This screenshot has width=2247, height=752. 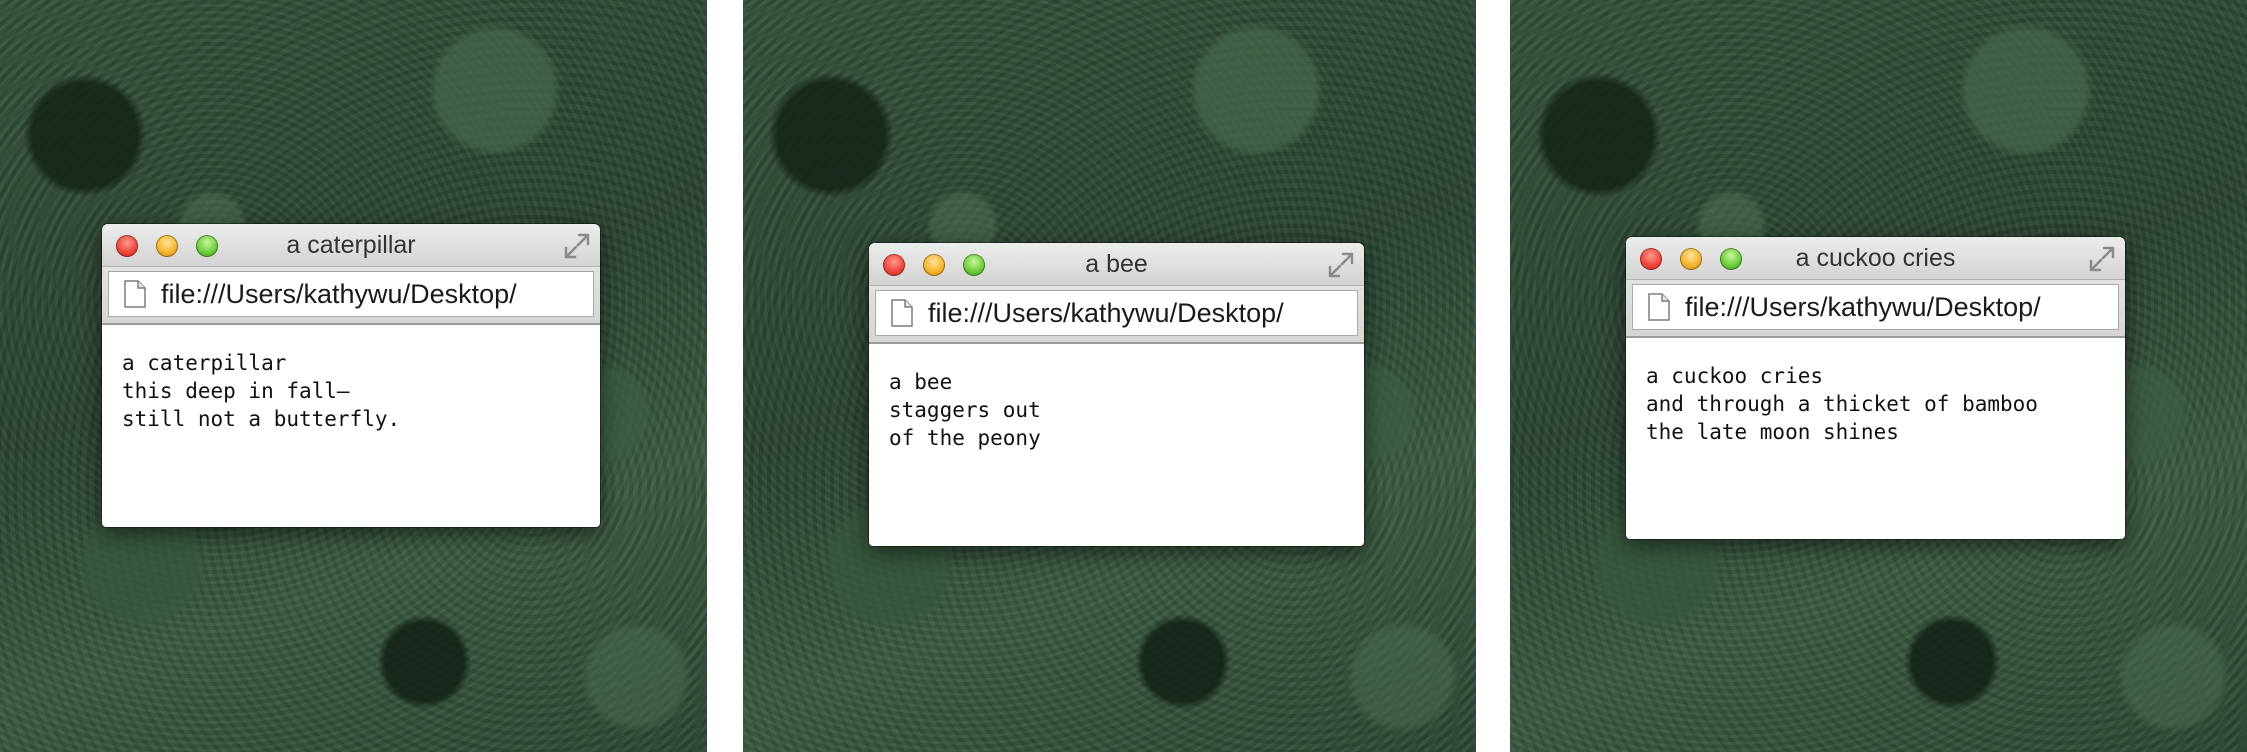 I want to click on window-titlebar: a caterpillar, so click(x=351, y=245).